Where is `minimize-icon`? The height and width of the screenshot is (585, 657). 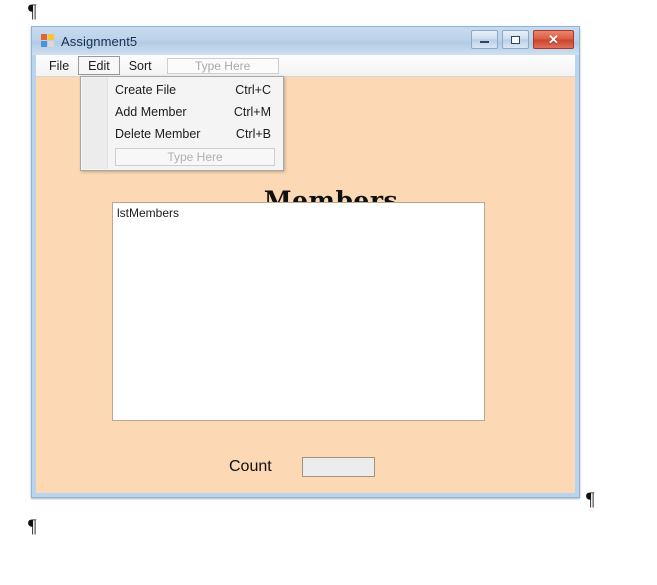
minimize-icon is located at coordinates (484, 42).